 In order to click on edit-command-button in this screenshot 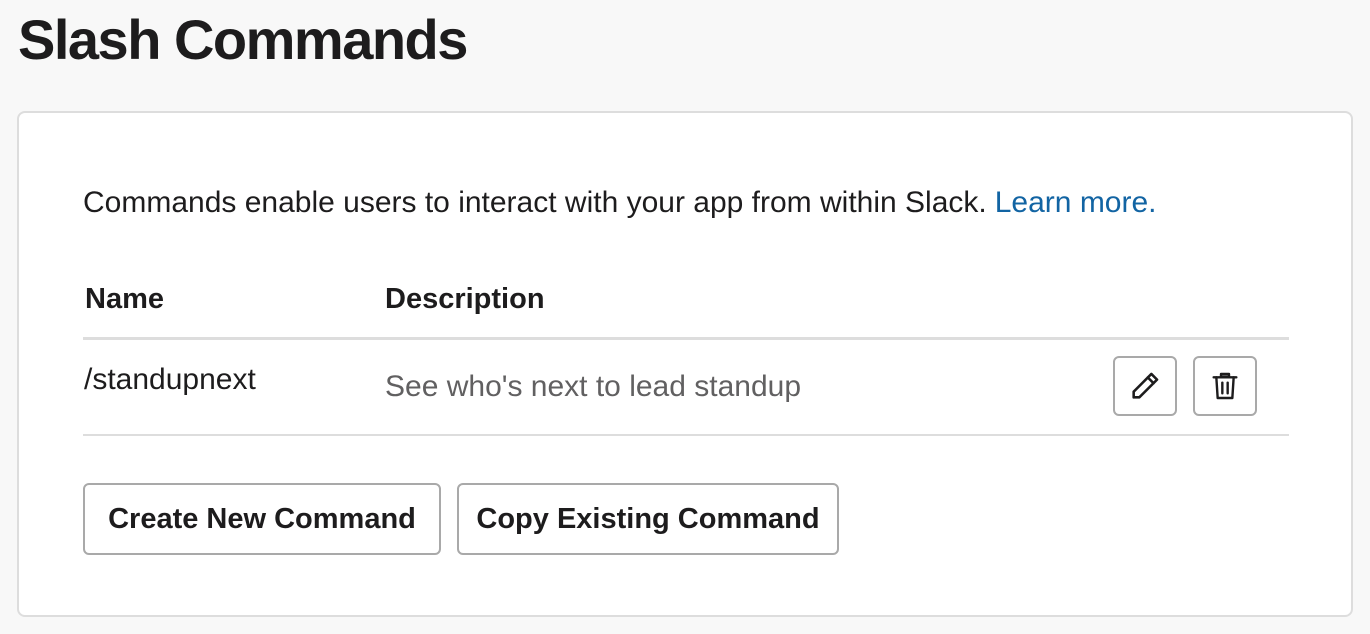, I will do `click(1145, 386)`.